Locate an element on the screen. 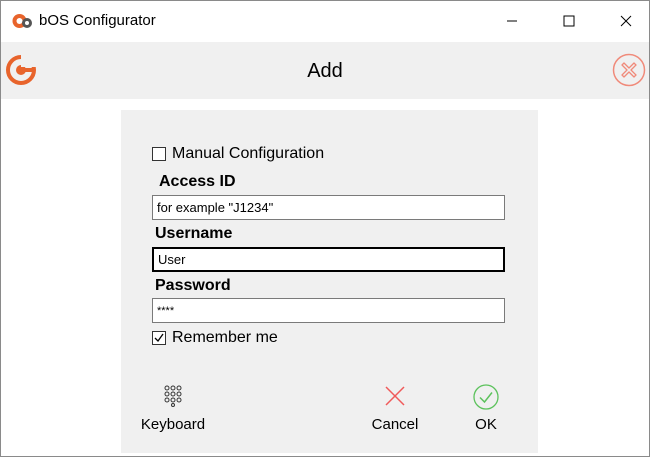  remember-me-label: Remember me is located at coordinates (225, 337).